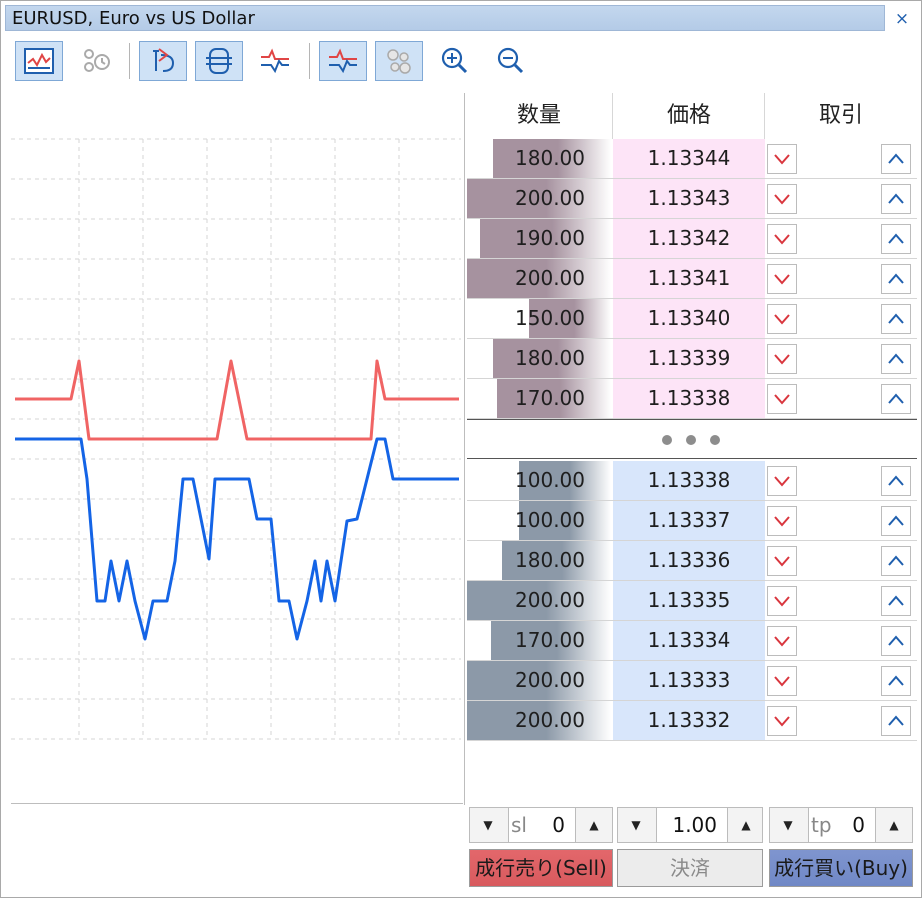 This screenshot has width=922, height=898. Describe the element at coordinates (894, 825) in the screenshot. I see `tp-increase-button: ▲` at that location.